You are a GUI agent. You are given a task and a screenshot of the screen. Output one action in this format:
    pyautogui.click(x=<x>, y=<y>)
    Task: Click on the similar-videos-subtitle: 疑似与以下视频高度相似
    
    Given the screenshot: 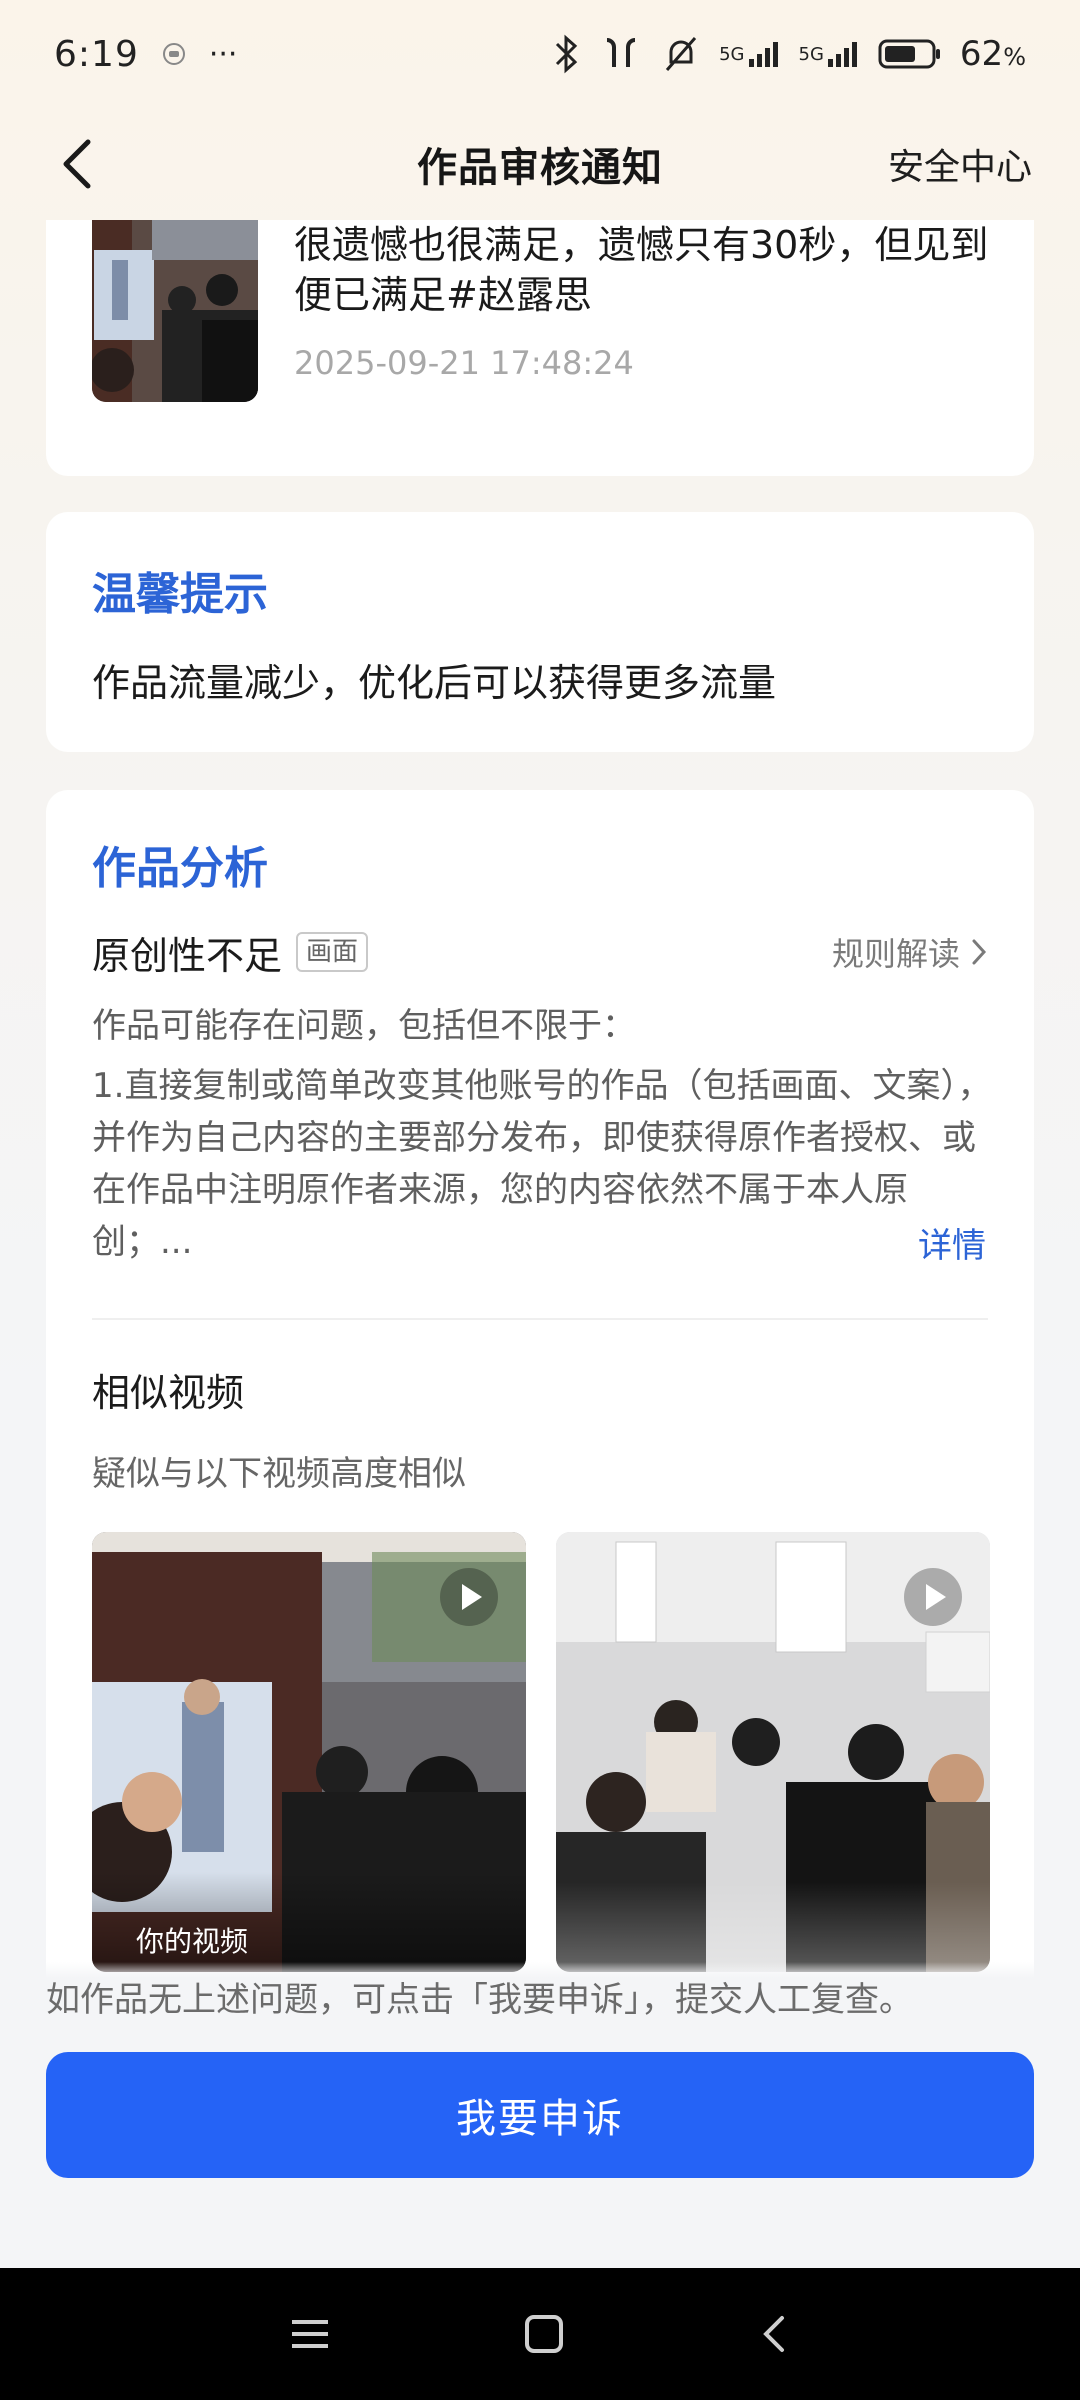 What is the action you would take?
    pyautogui.click(x=279, y=1474)
    